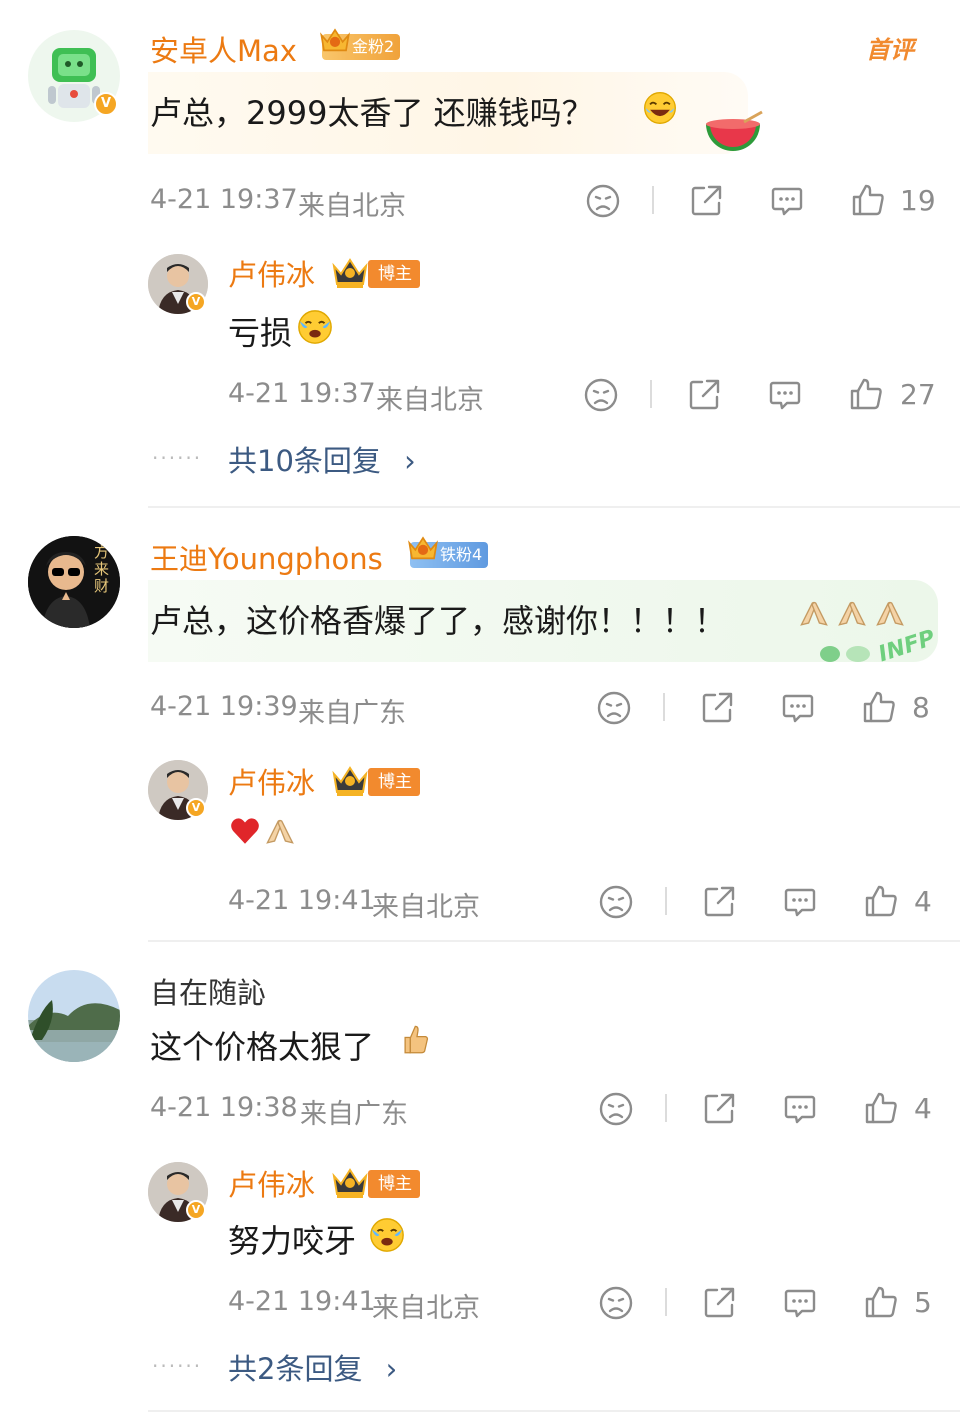 This screenshot has width=960, height=1416. Describe the element at coordinates (461, 554) in the screenshot. I see `fan-badge-label: 铁粉4` at that location.